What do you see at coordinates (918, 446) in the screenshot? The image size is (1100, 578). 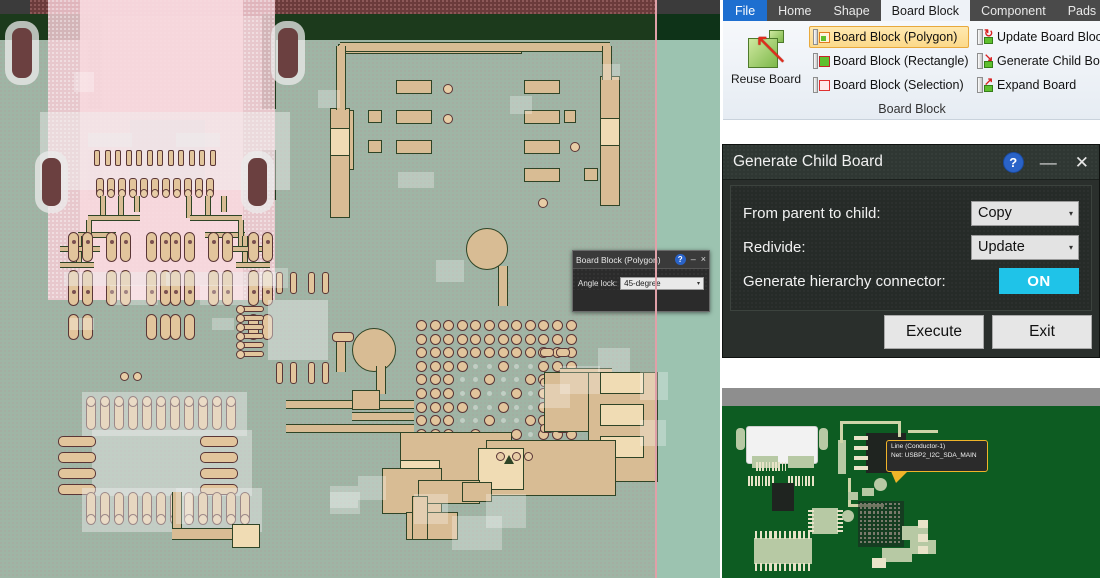 I see `tooltip-line-1: Line (Conductor-1)` at bounding box center [918, 446].